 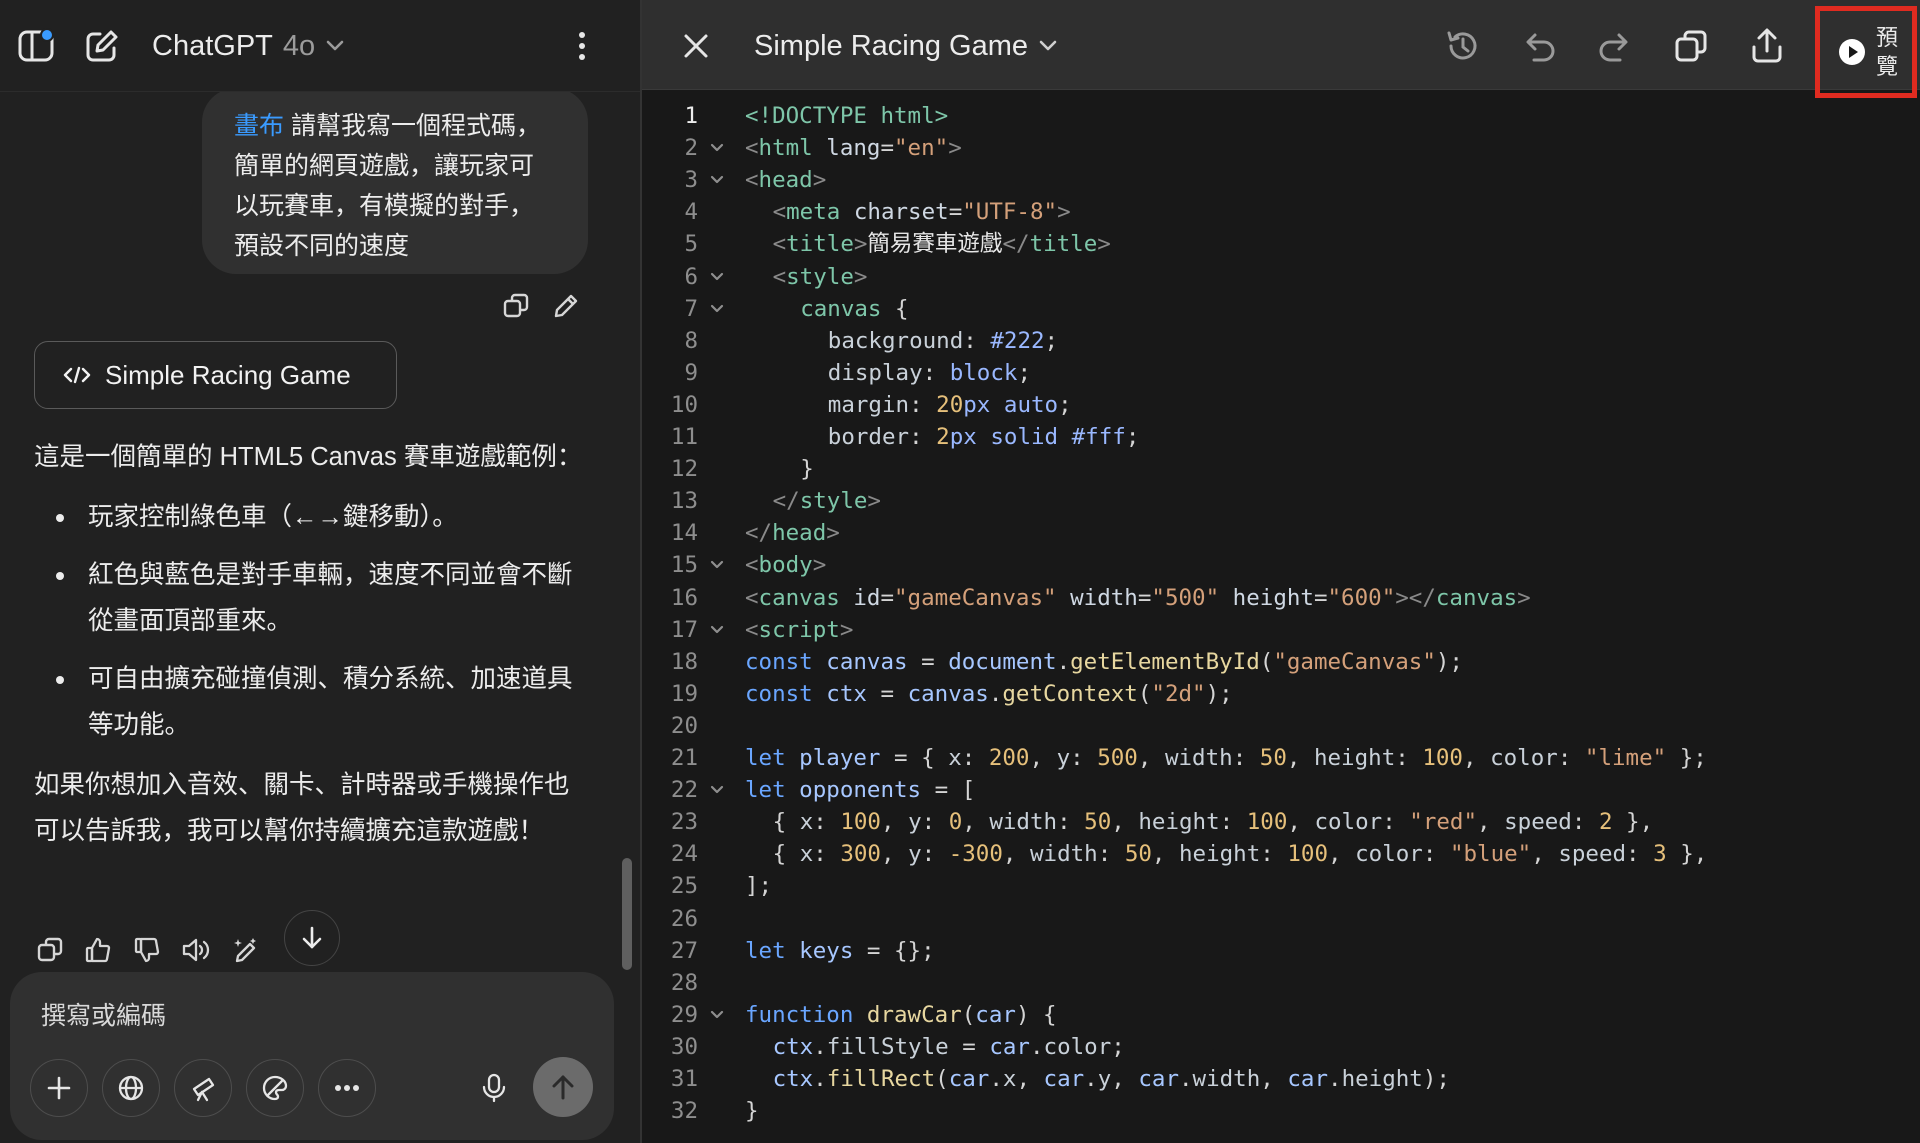 What do you see at coordinates (314, 702) in the screenshot?
I see `list-item: 可自由擴充碰撞偵測、積分系統、加速道具等功能。` at bounding box center [314, 702].